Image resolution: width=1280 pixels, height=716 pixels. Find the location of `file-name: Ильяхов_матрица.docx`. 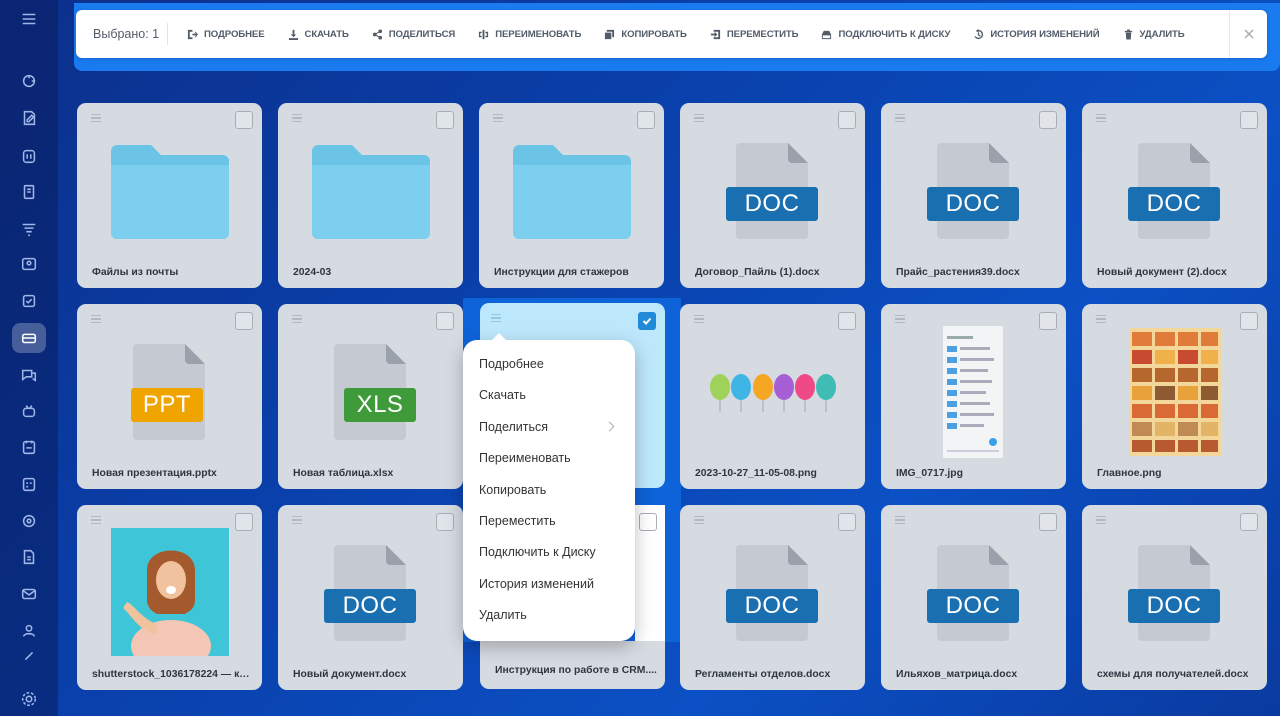

file-name: Ильяхов_матрица.docx is located at coordinates (957, 674).